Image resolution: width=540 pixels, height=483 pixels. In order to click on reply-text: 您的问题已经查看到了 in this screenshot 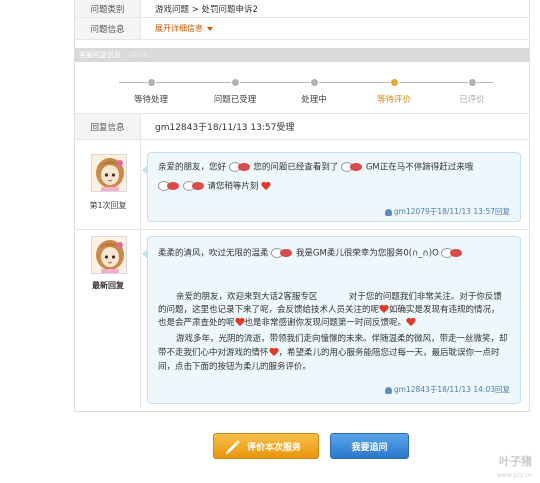, I will do `click(296, 167)`.